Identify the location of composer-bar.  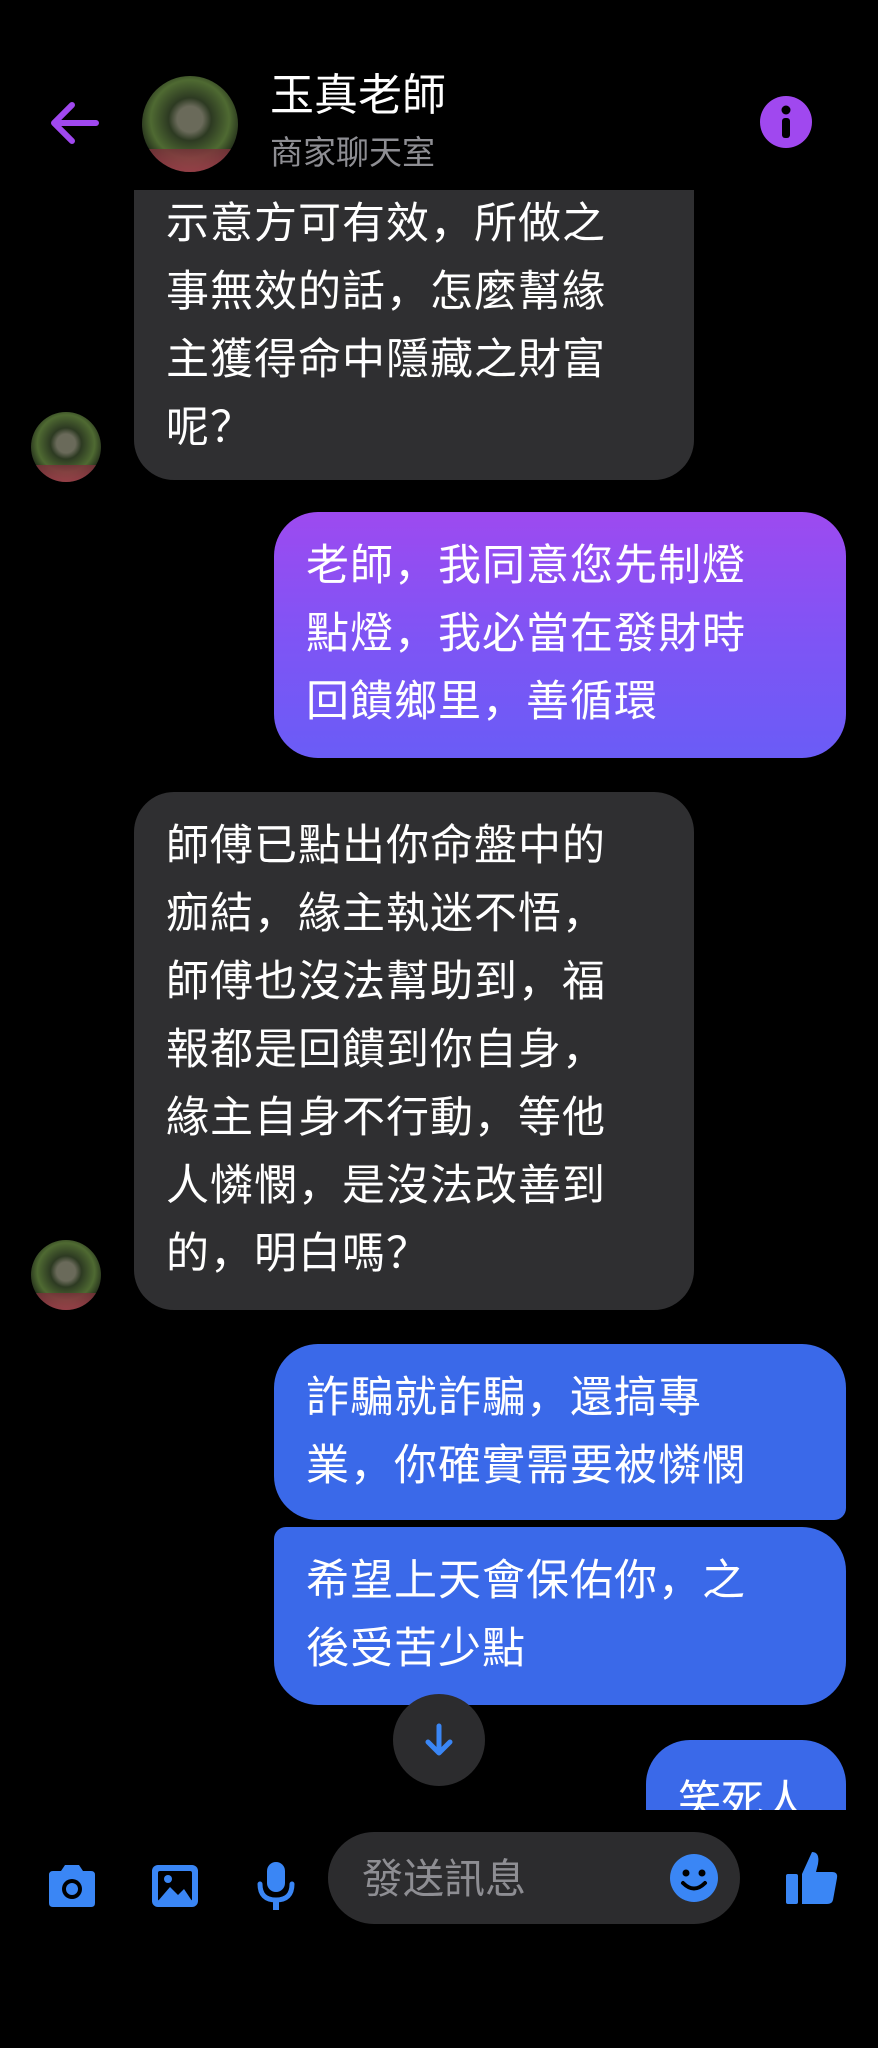
(439, 1880).